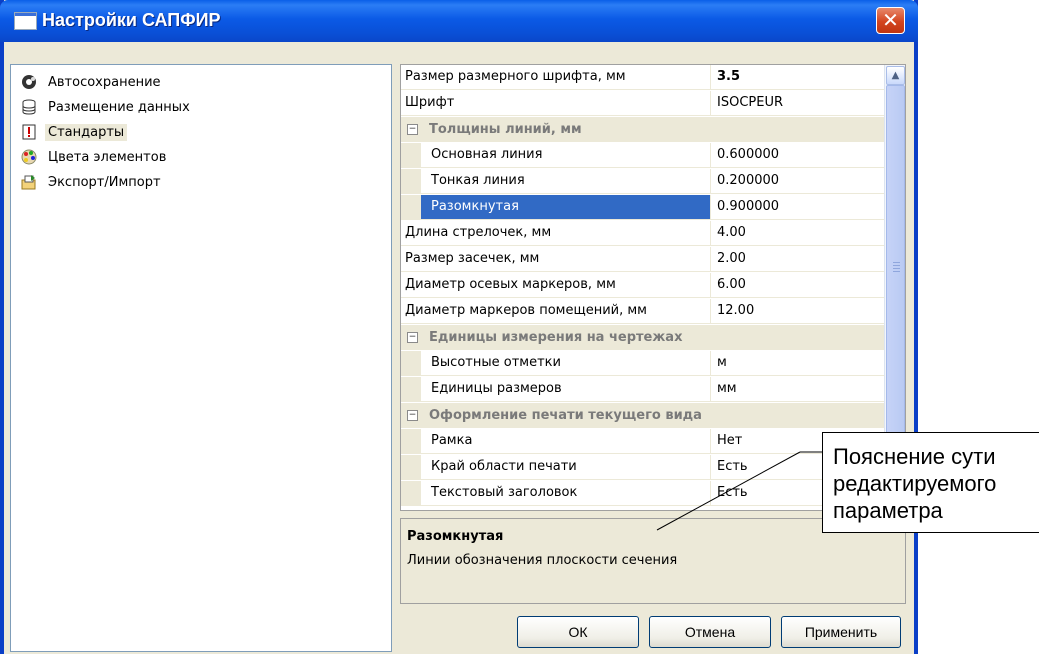  Describe the element at coordinates (578, 632) in the screenshot. I see `ok-button: ОК` at that location.